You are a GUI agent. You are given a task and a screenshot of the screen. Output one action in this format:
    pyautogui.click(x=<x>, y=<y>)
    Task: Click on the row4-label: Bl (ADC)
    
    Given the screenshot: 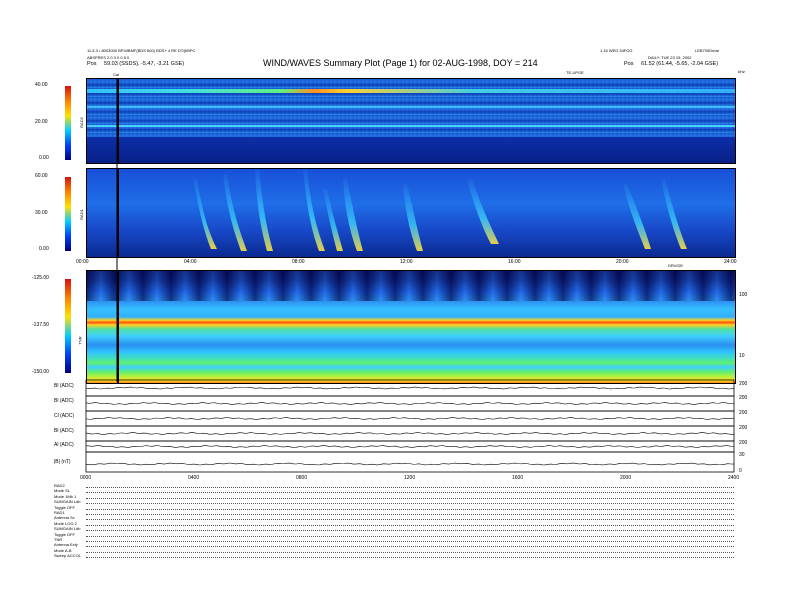 What is the action you would take?
    pyautogui.click(x=64, y=431)
    